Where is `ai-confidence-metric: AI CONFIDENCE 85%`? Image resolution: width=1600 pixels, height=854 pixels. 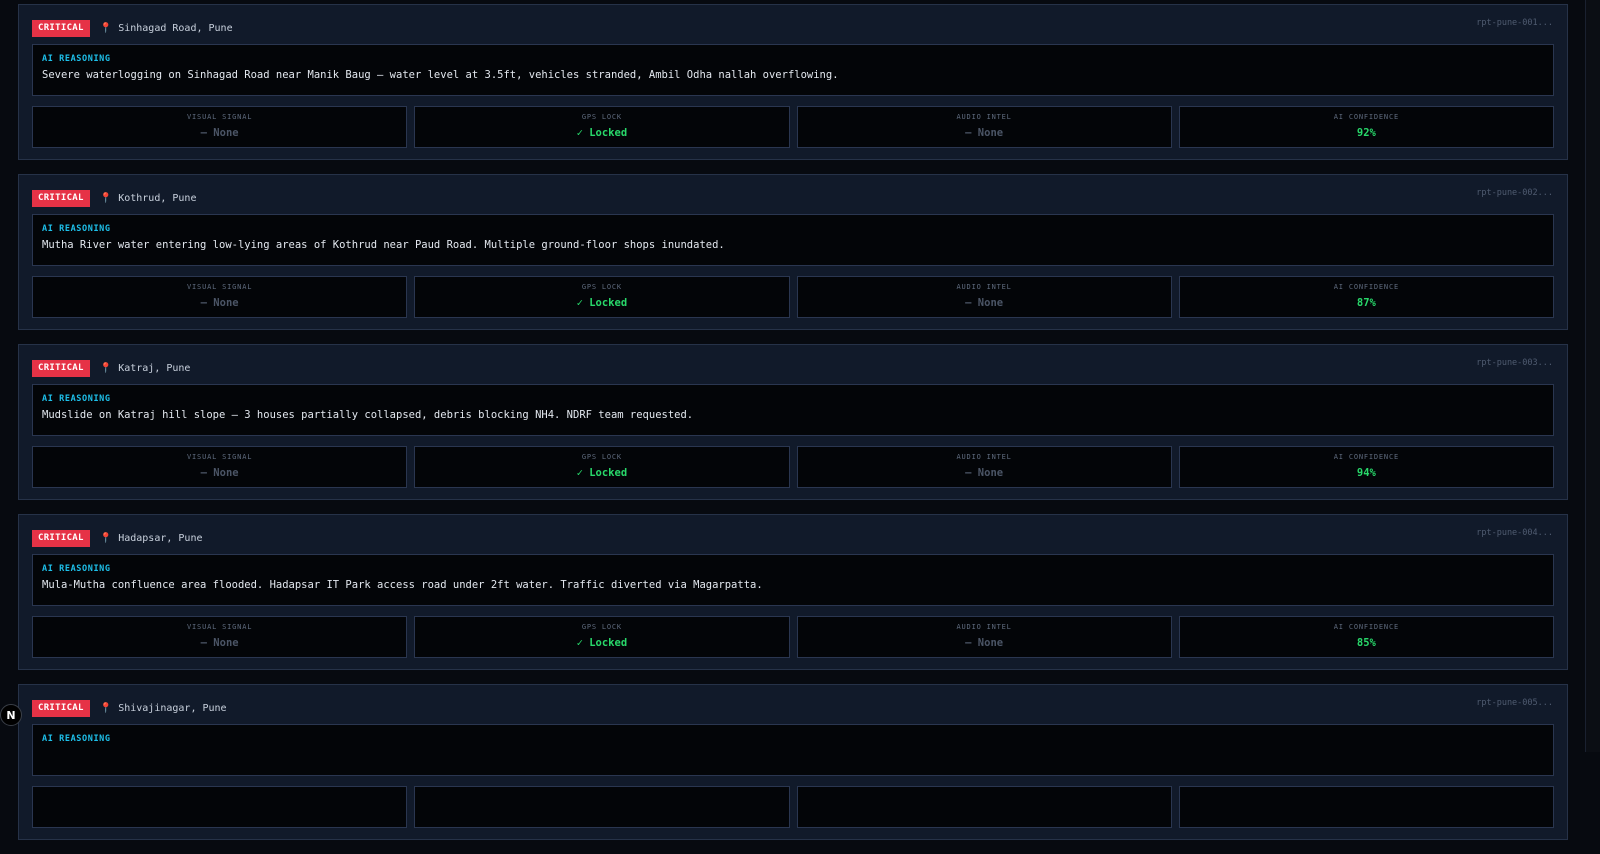
ai-confidence-metric: AI CONFIDENCE 85% is located at coordinates (1366, 637).